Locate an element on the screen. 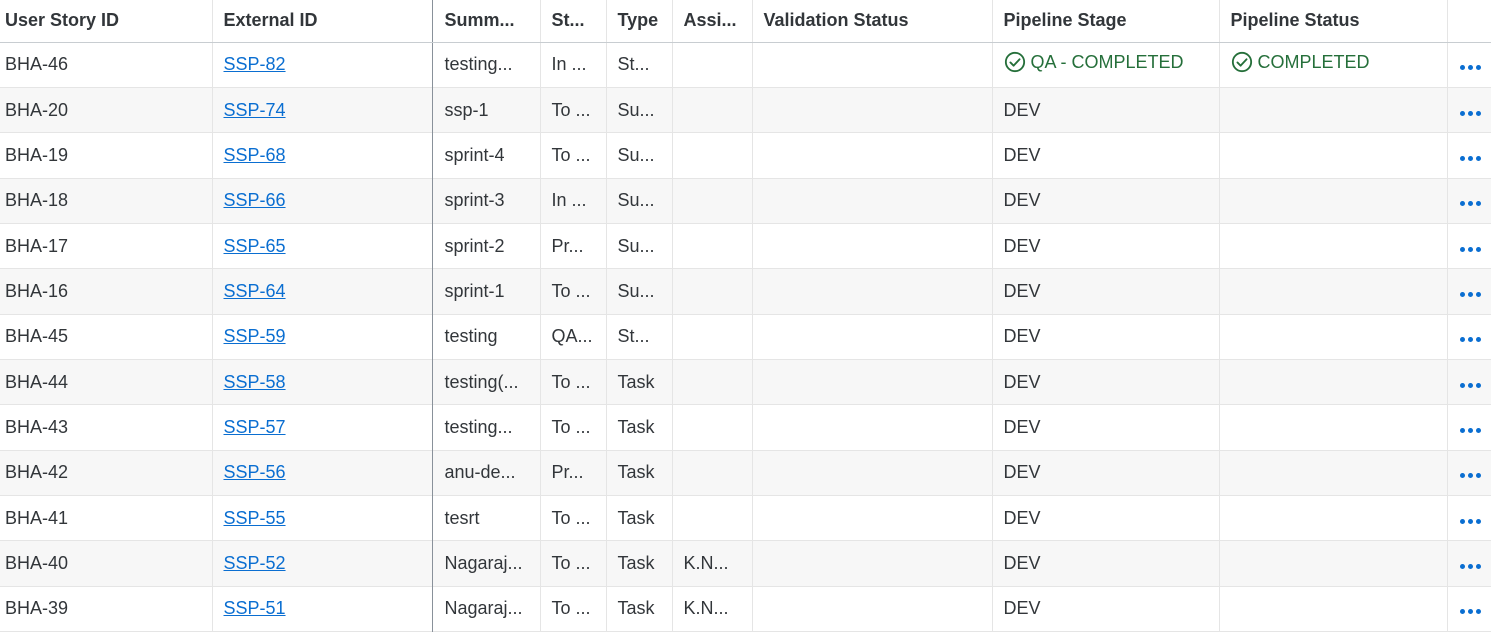 This screenshot has width=1491, height=637. external-id-cell: SSP-82 is located at coordinates (321, 65).